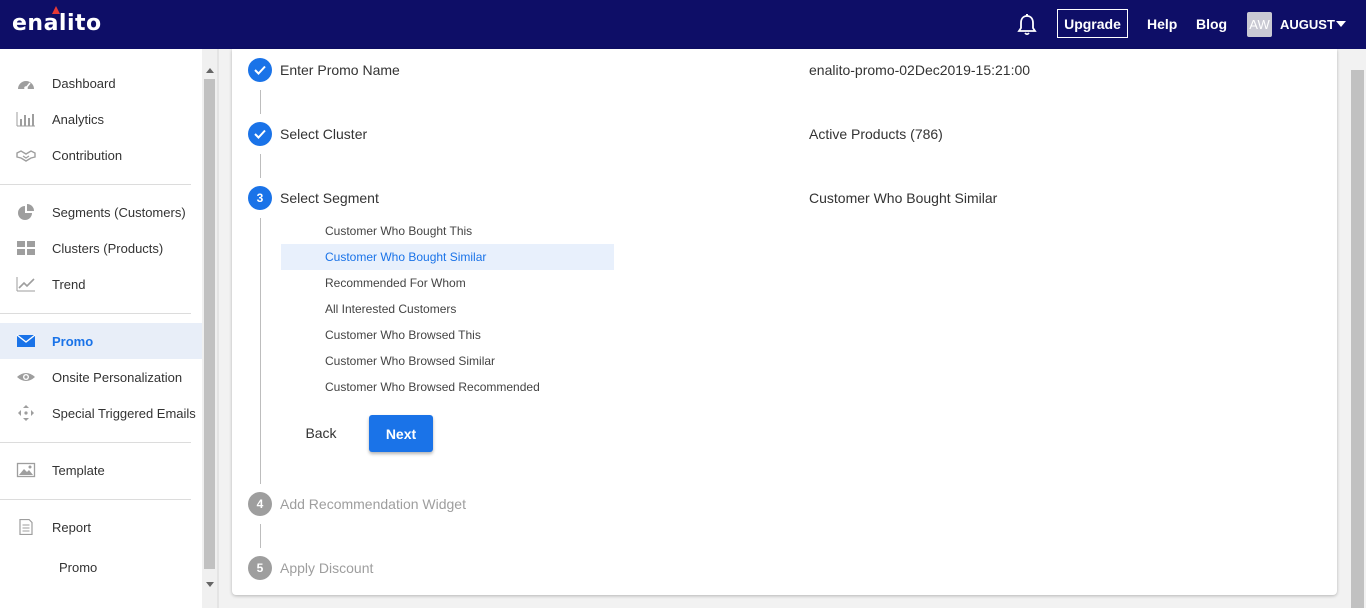 The width and height of the screenshot is (1366, 608). What do you see at coordinates (56, 10) in the screenshot?
I see `logo-mark` at bounding box center [56, 10].